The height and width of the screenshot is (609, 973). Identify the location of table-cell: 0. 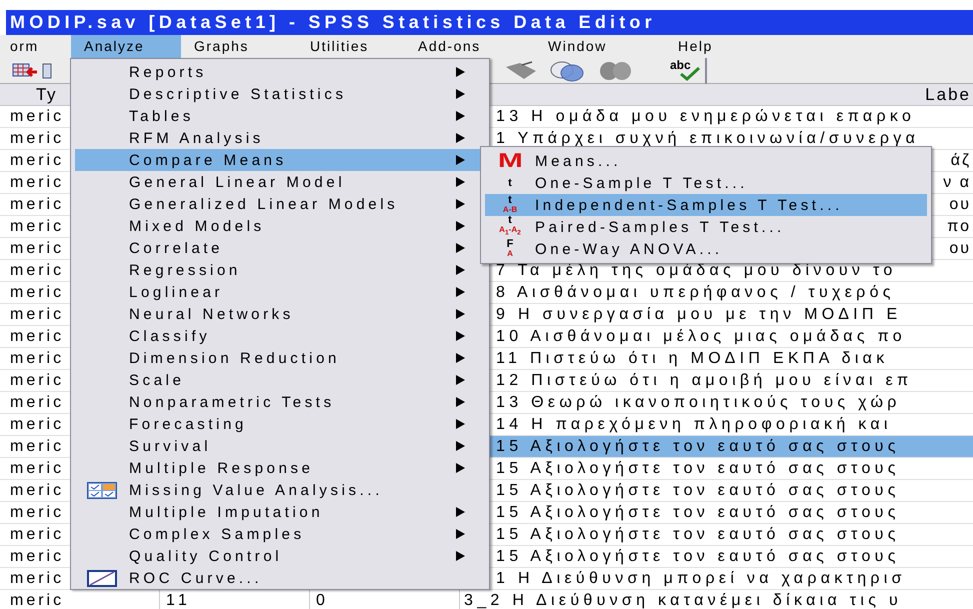
(323, 600).